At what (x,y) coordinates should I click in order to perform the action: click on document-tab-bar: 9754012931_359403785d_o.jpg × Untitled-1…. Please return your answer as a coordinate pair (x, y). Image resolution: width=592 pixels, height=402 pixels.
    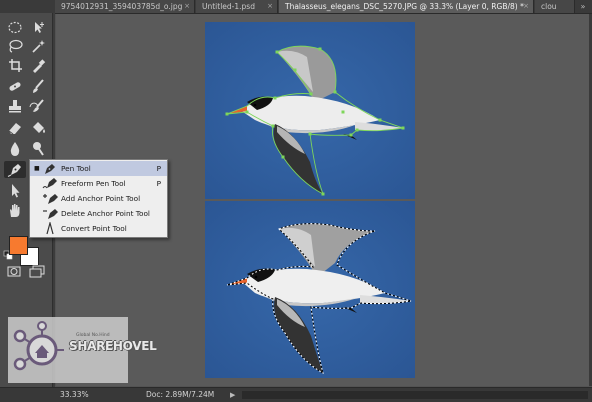
    Looking at the image, I should click on (296, 7).